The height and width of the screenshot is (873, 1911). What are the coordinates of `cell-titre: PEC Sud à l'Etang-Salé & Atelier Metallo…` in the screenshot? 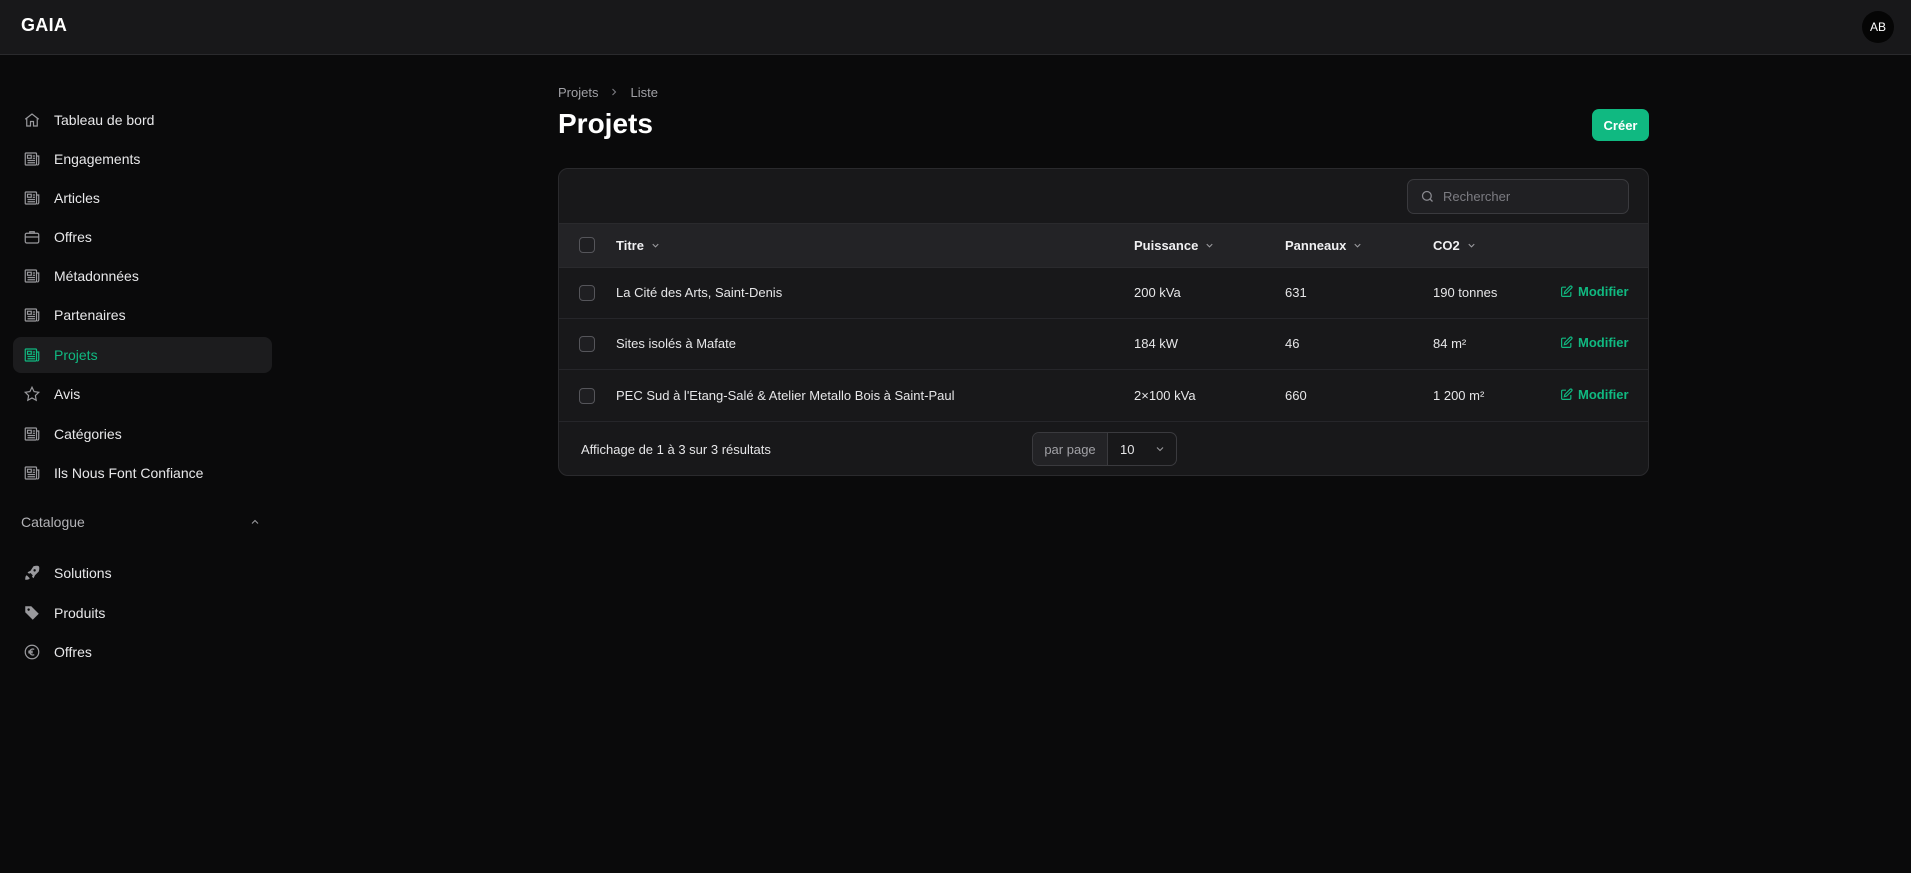 It's located at (785, 395).